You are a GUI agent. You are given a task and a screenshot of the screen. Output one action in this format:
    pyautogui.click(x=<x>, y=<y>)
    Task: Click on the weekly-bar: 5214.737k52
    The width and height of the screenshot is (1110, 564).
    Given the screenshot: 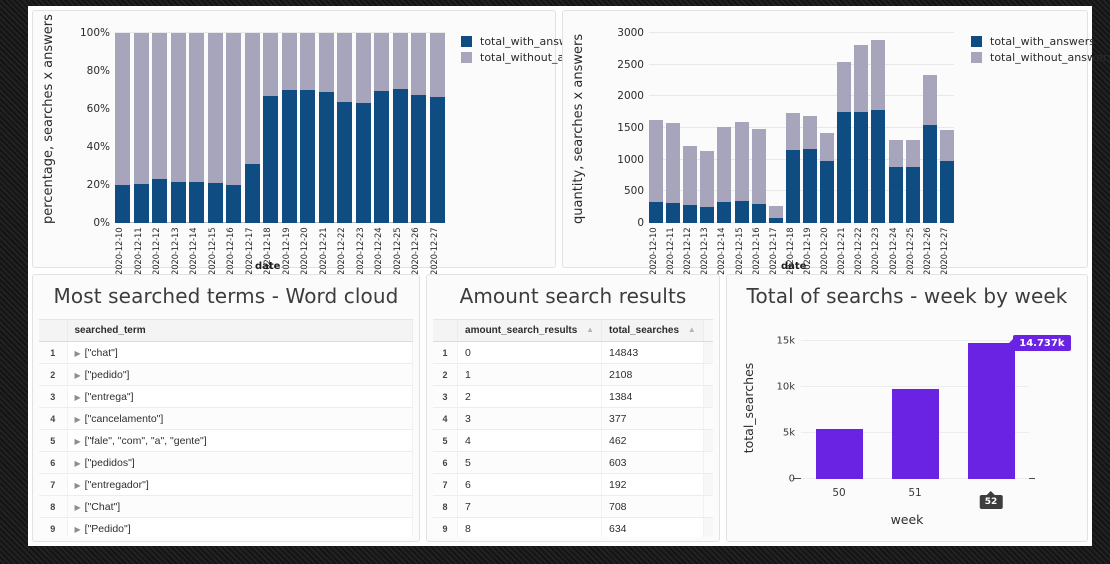 What is the action you would take?
    pyautogui.click(x=1019, y=422)
    